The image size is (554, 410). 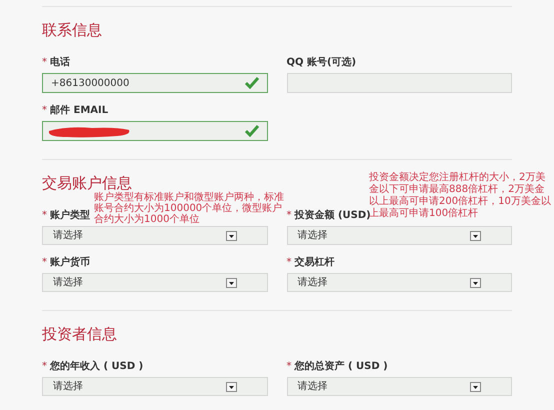 I want to click on section-title: 交易账户信息, so click(x=87, y=183).